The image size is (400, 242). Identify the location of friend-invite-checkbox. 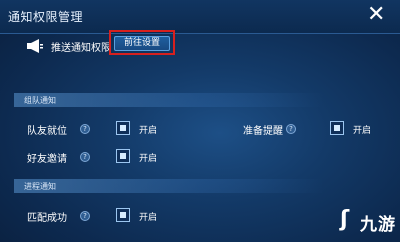
(123, 156).